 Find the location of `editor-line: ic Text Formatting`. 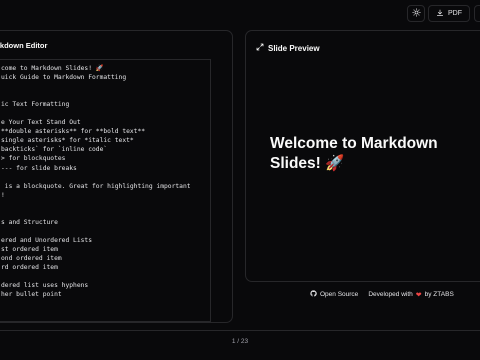

editor-line: ic Text Formatting is located at coordinates (35, 105).